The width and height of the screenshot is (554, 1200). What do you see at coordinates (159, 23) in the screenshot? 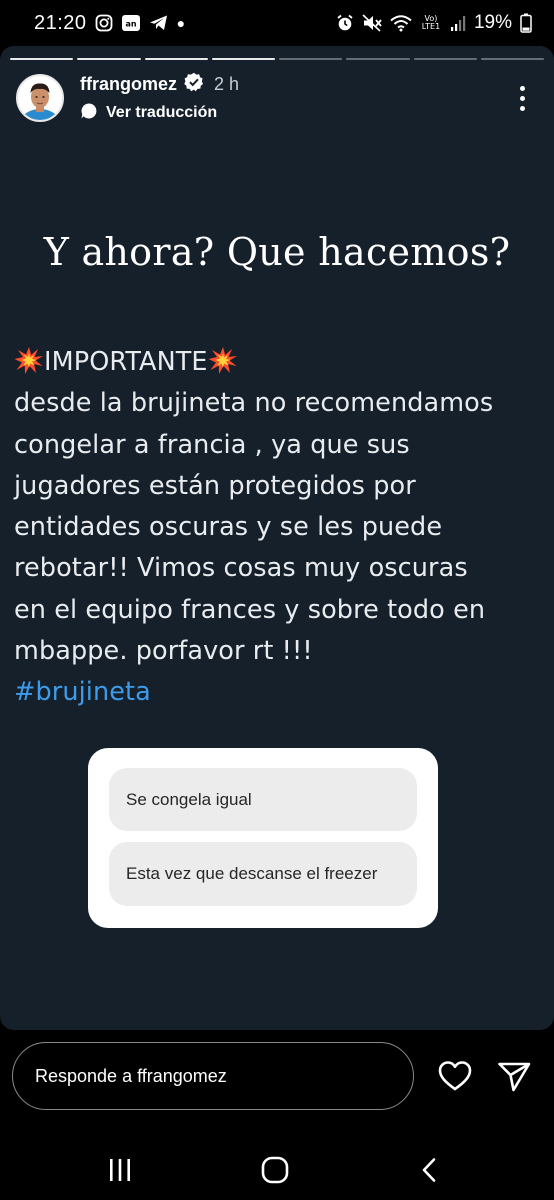
I see `telegram-icon` at bounding box center [159, 23].